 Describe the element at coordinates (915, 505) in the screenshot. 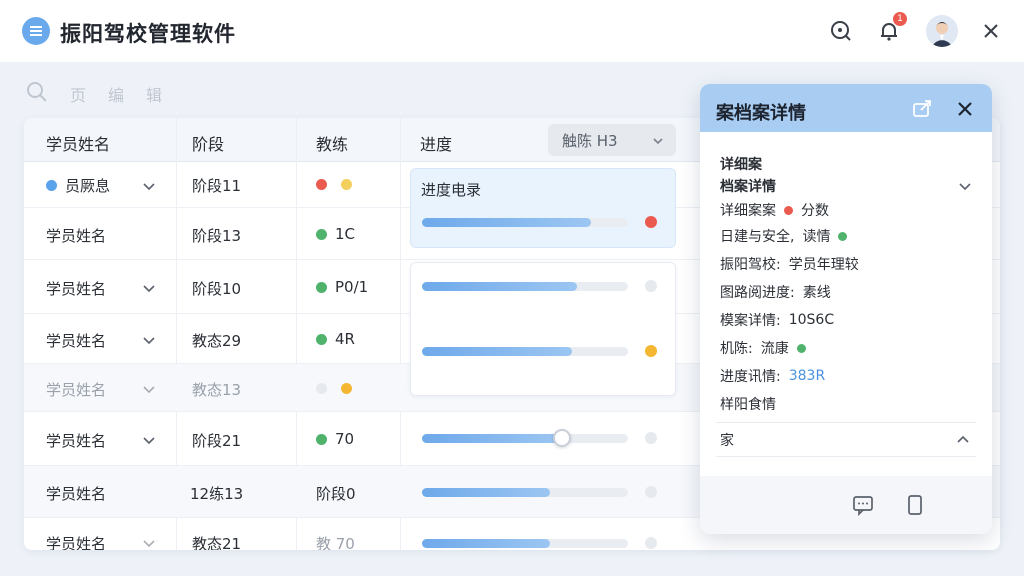

I see `copy-icon` at that location.